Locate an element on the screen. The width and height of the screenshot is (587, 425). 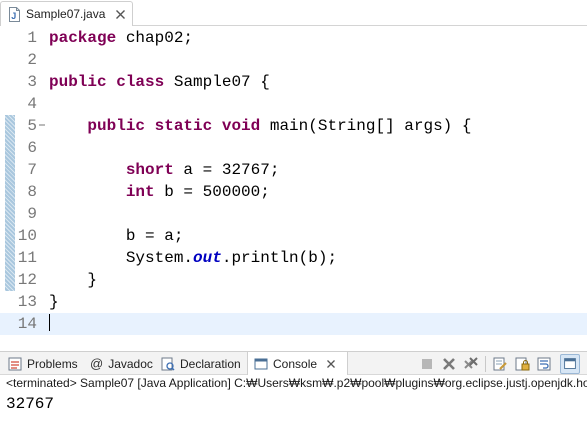
code-token: chap02; is located at coordinates (155, 38).